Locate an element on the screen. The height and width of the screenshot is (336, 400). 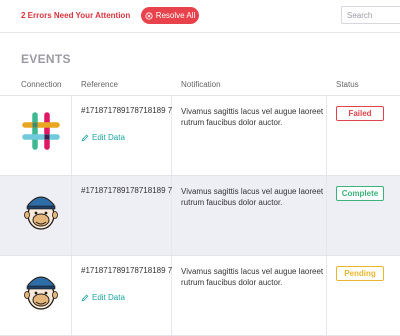
resolve-all-label: Resolve All is located at coordinates (175, 15).